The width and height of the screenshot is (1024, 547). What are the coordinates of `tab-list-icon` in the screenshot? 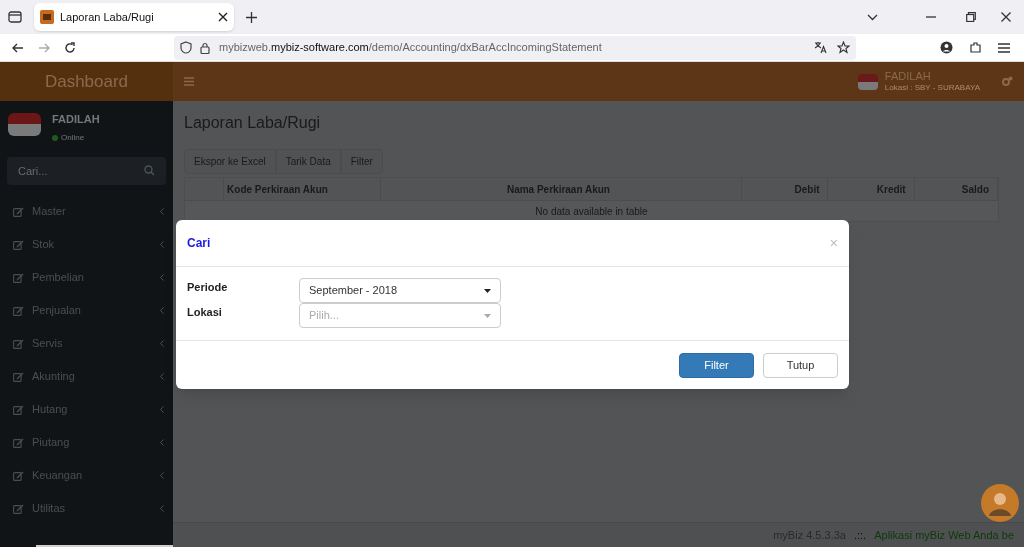 It's located at (15, 17).